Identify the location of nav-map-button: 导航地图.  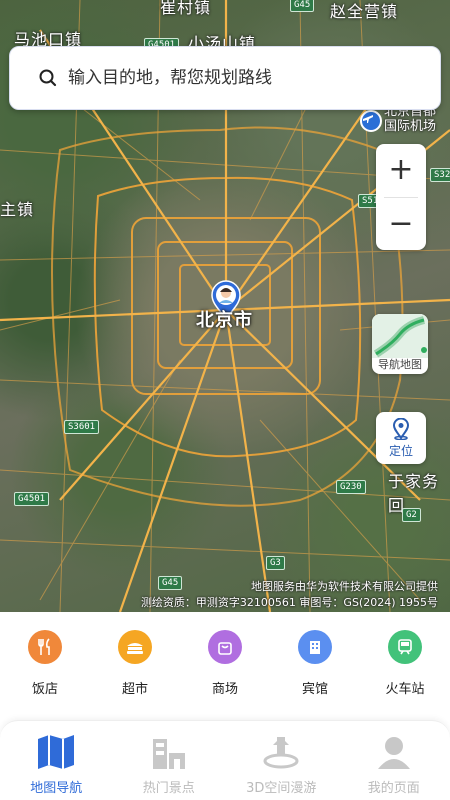
(400, 344).